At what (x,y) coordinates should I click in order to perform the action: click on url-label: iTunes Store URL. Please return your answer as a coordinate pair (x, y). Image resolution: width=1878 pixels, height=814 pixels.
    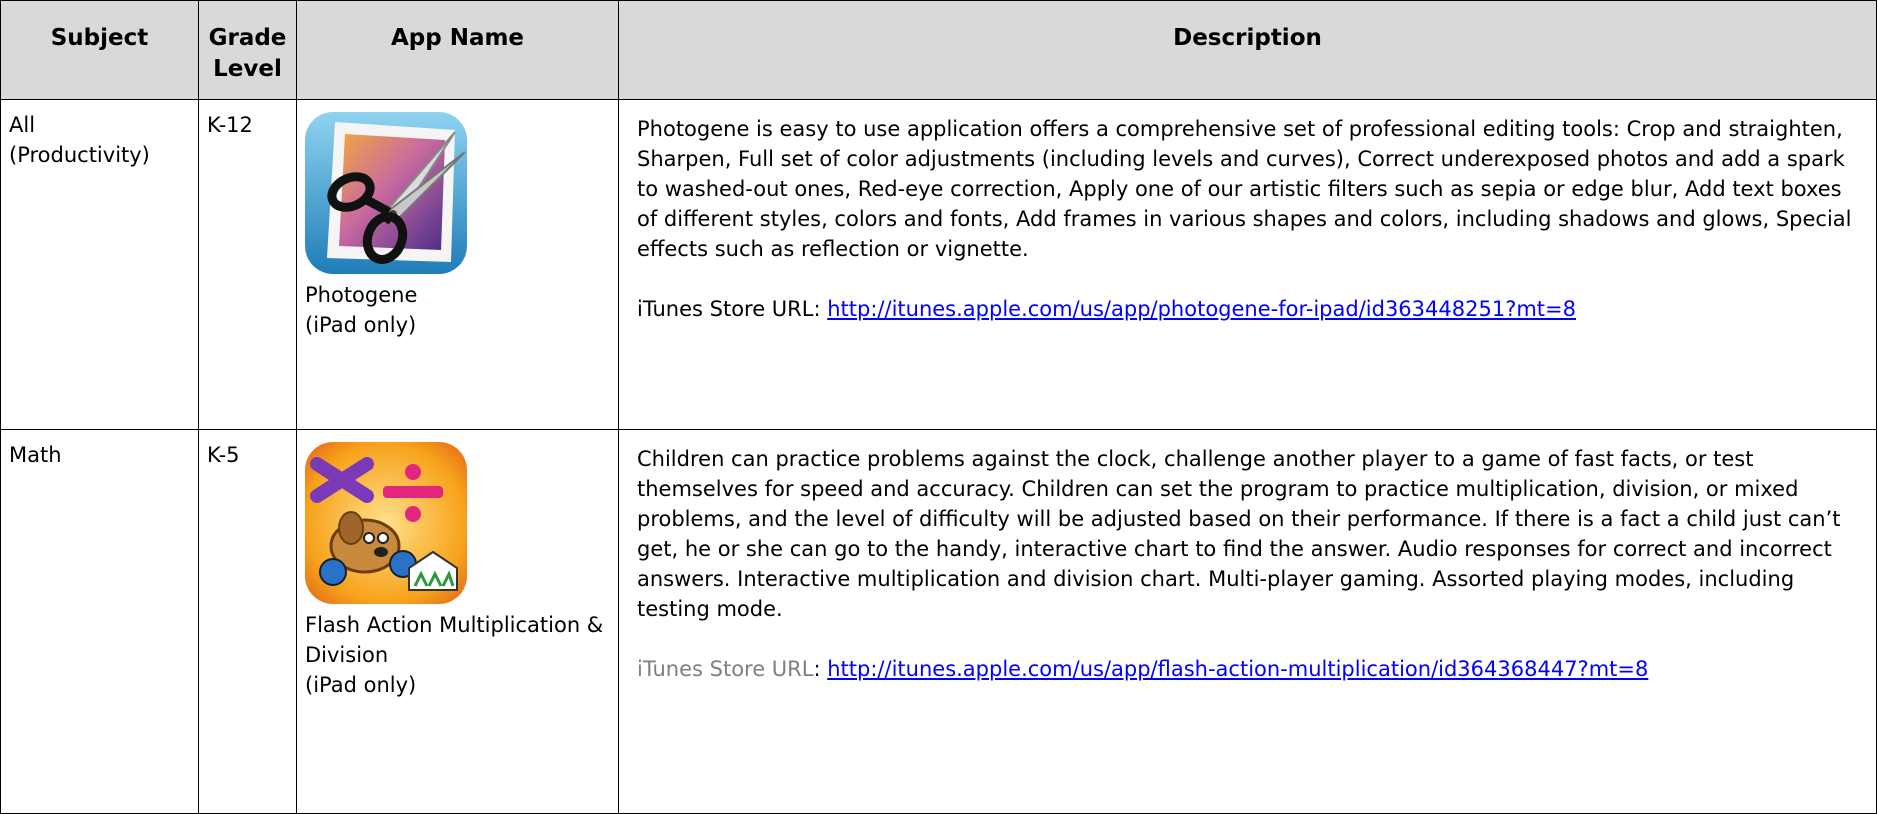
    Looking at the image, I should click on (725, 669).